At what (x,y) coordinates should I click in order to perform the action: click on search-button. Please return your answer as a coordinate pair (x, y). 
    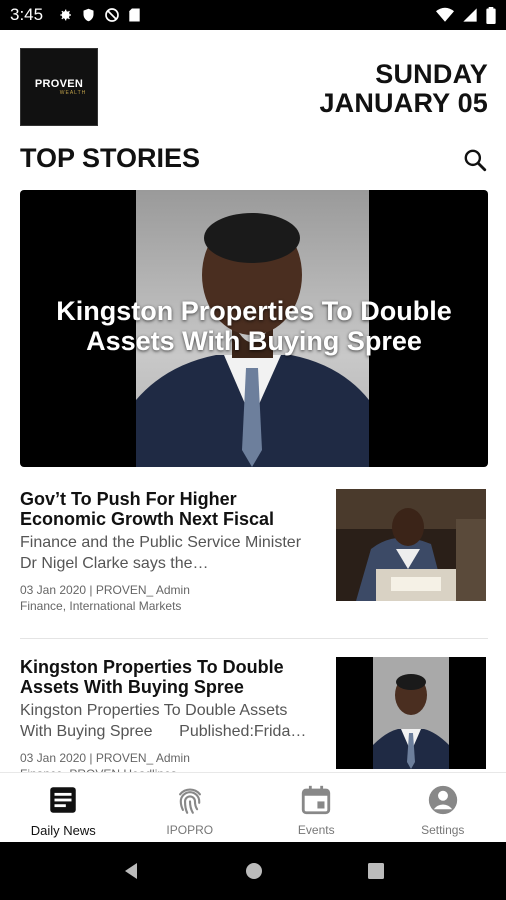
    Looking at the image, I should click on (475, 160).